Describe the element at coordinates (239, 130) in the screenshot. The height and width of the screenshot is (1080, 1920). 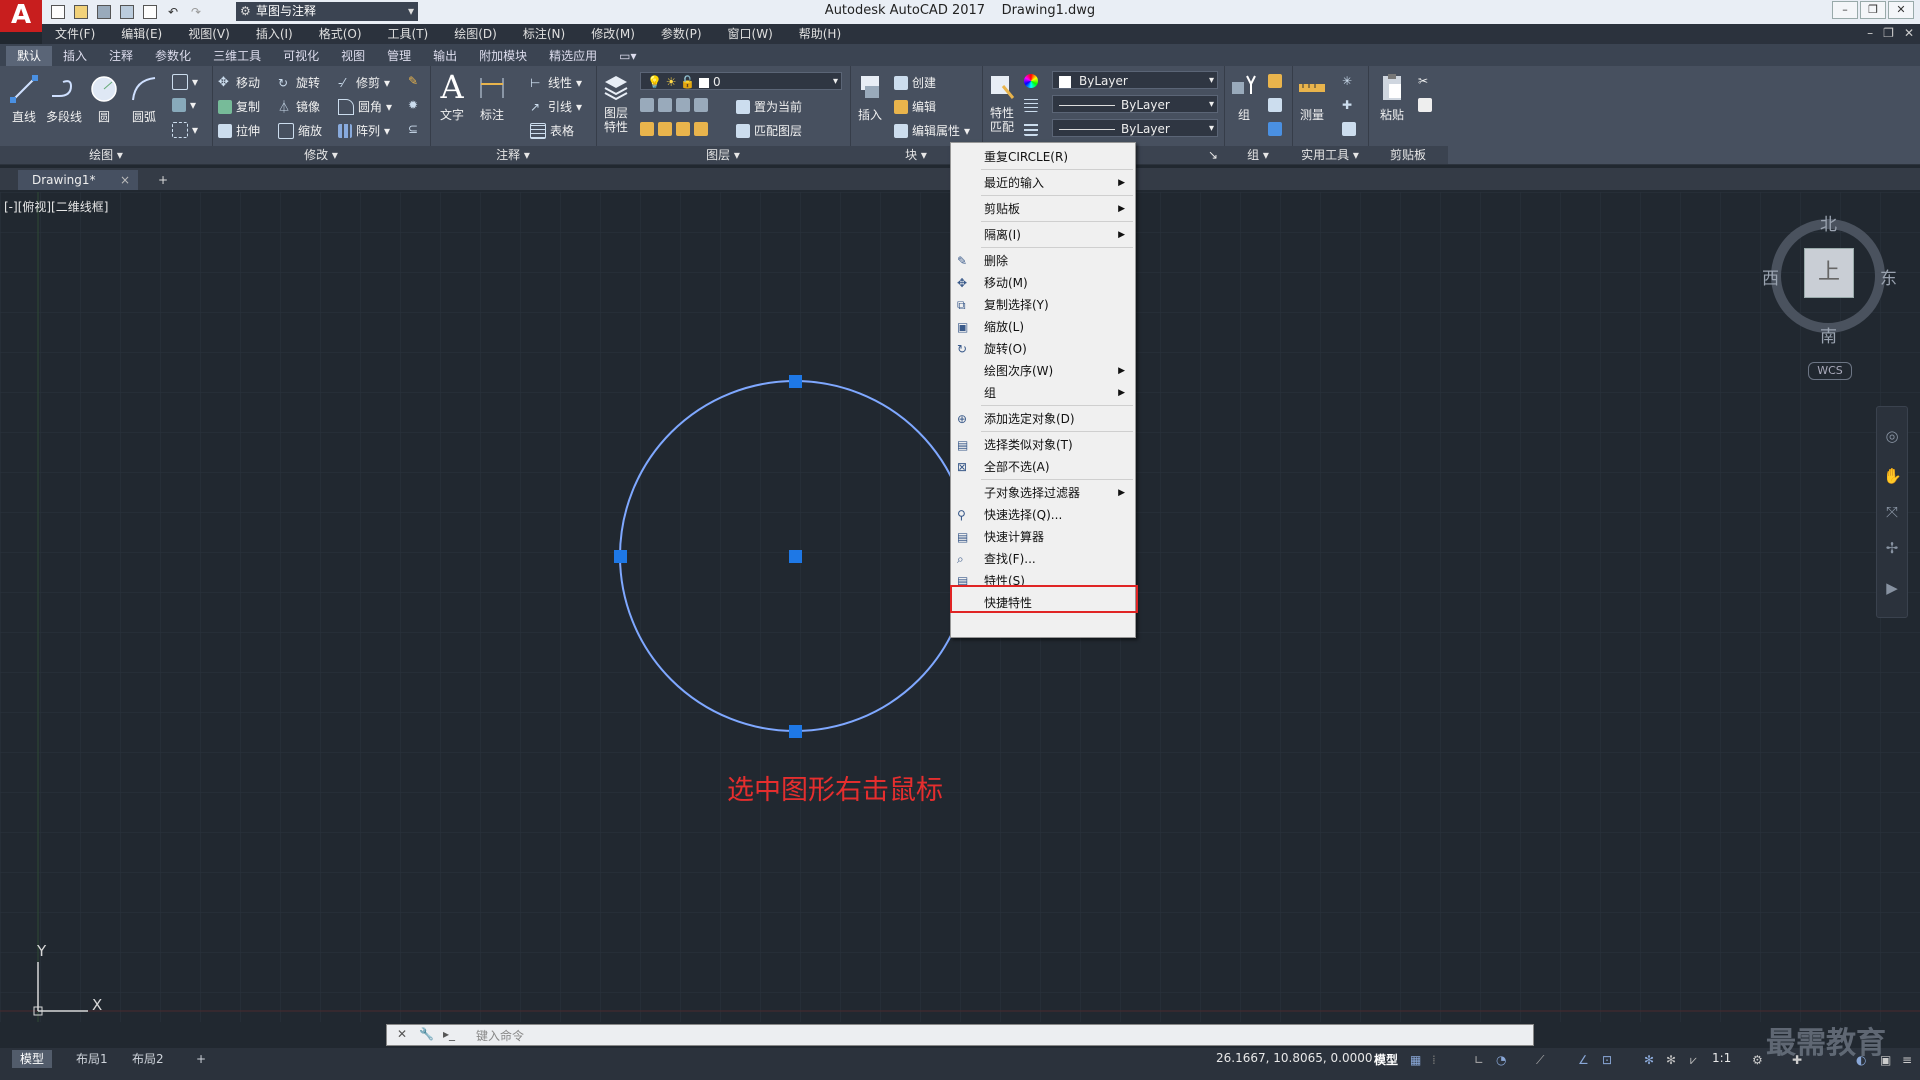
I see `stretch-tool: 拉伸` at that location.